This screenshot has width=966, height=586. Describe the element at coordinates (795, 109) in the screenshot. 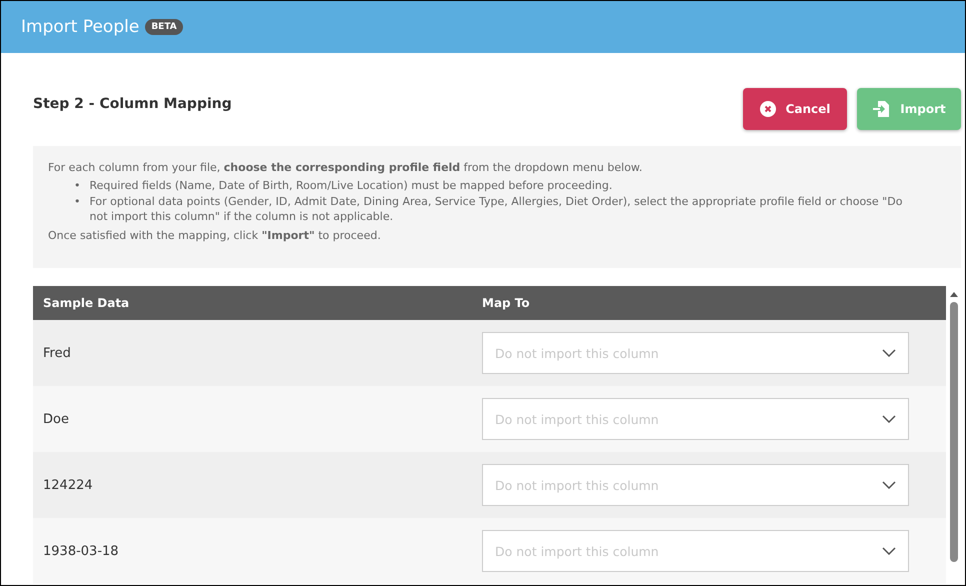

I see `cancel-button: Cancel` at that location.